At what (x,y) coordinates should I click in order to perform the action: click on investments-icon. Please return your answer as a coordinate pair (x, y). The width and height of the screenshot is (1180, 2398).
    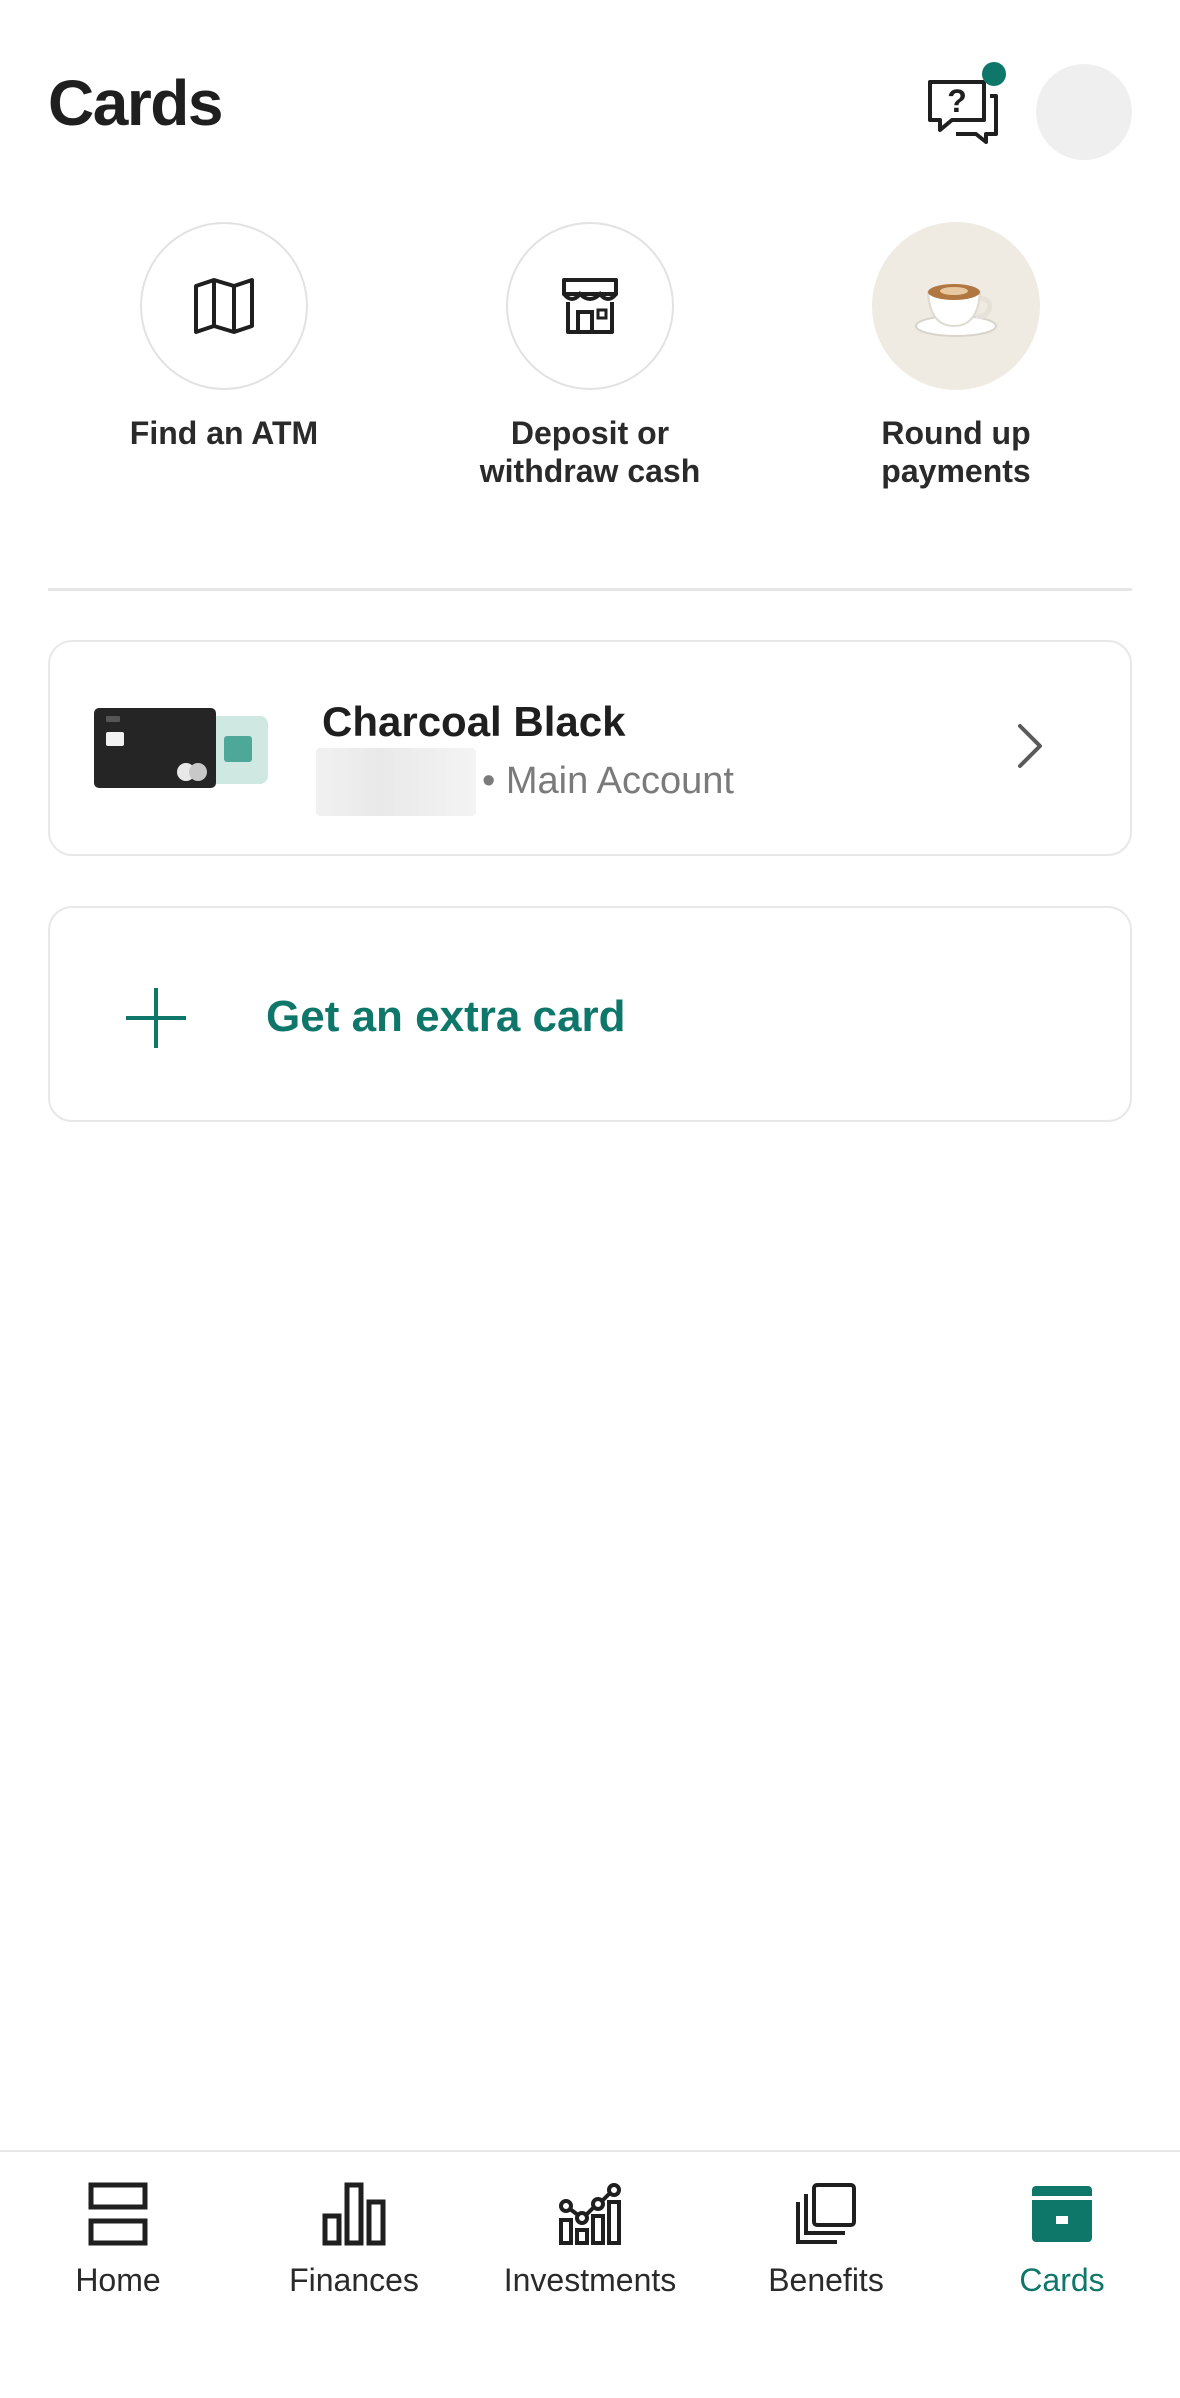
    Looking at the image, I should click on (590, 2214).